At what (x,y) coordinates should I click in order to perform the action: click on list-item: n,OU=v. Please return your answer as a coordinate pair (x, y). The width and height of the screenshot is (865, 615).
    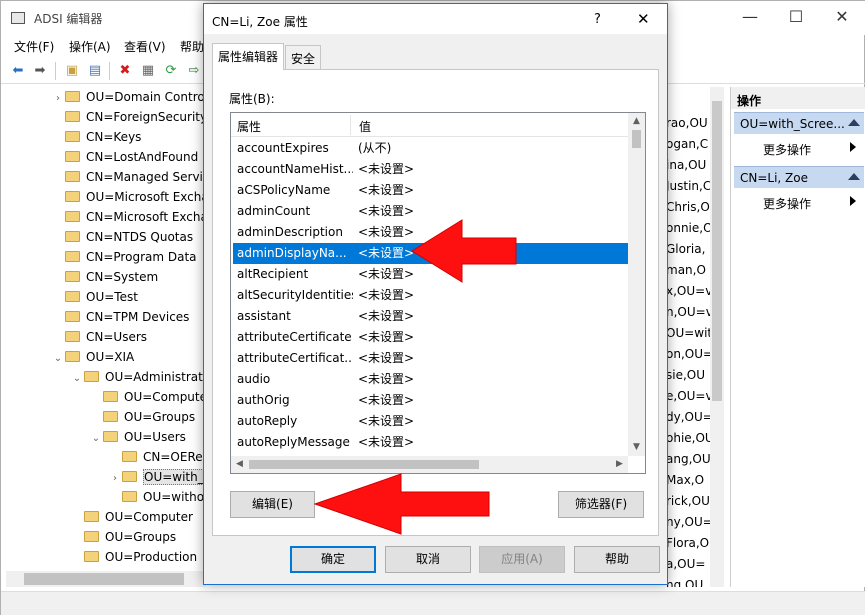
    Looking at the image, I should click on (689, 312).